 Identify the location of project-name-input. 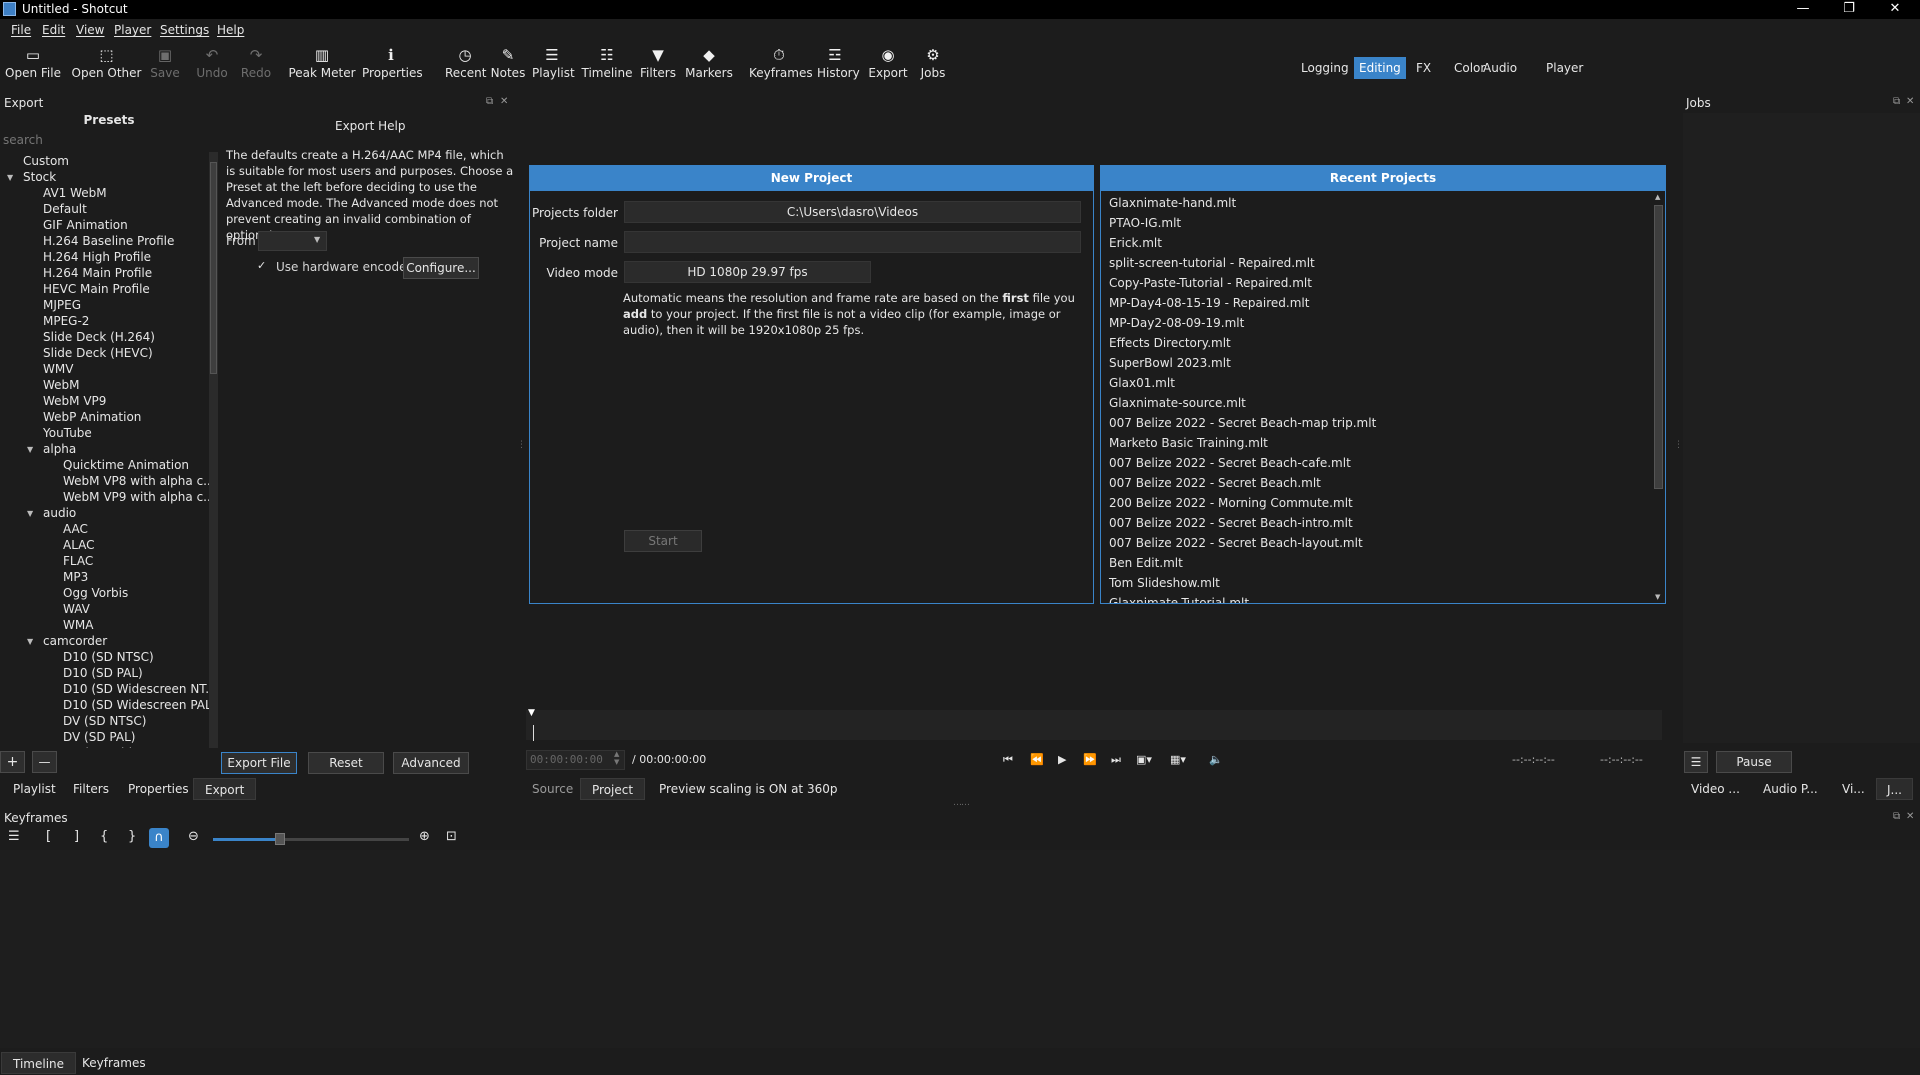
(852, 242).